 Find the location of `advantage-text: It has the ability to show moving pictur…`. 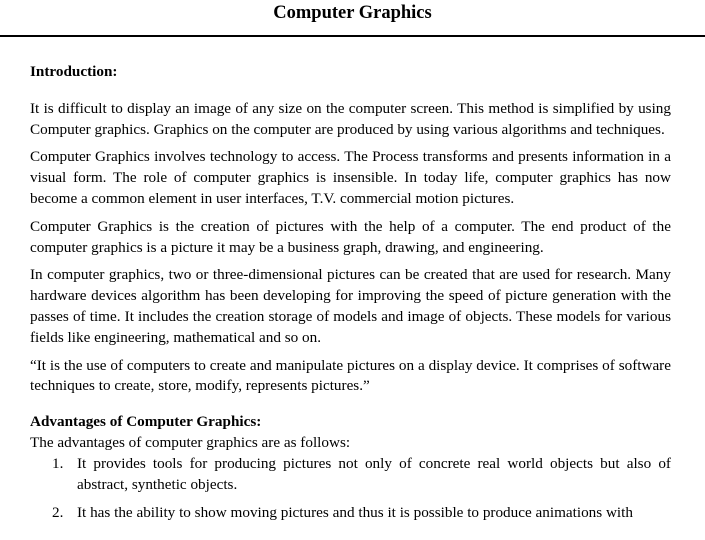

advantage-text: It has the ability to show moving pictur… is located at coordinates (355, 513).